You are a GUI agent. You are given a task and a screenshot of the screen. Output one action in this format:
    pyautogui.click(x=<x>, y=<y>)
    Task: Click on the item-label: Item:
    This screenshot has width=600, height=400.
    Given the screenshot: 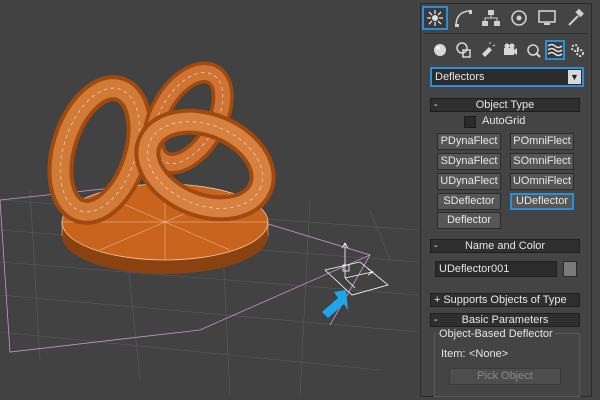 What is the action you would take?
    pyautogui.click(x=453, y=354)
    